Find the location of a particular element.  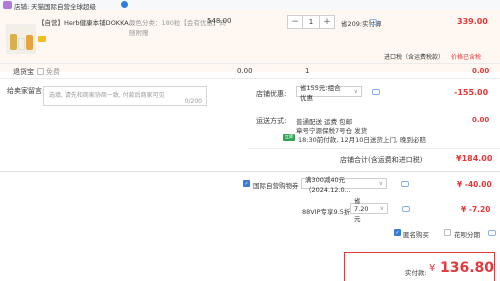

increase-button: + is located at coordinates (327, 22).